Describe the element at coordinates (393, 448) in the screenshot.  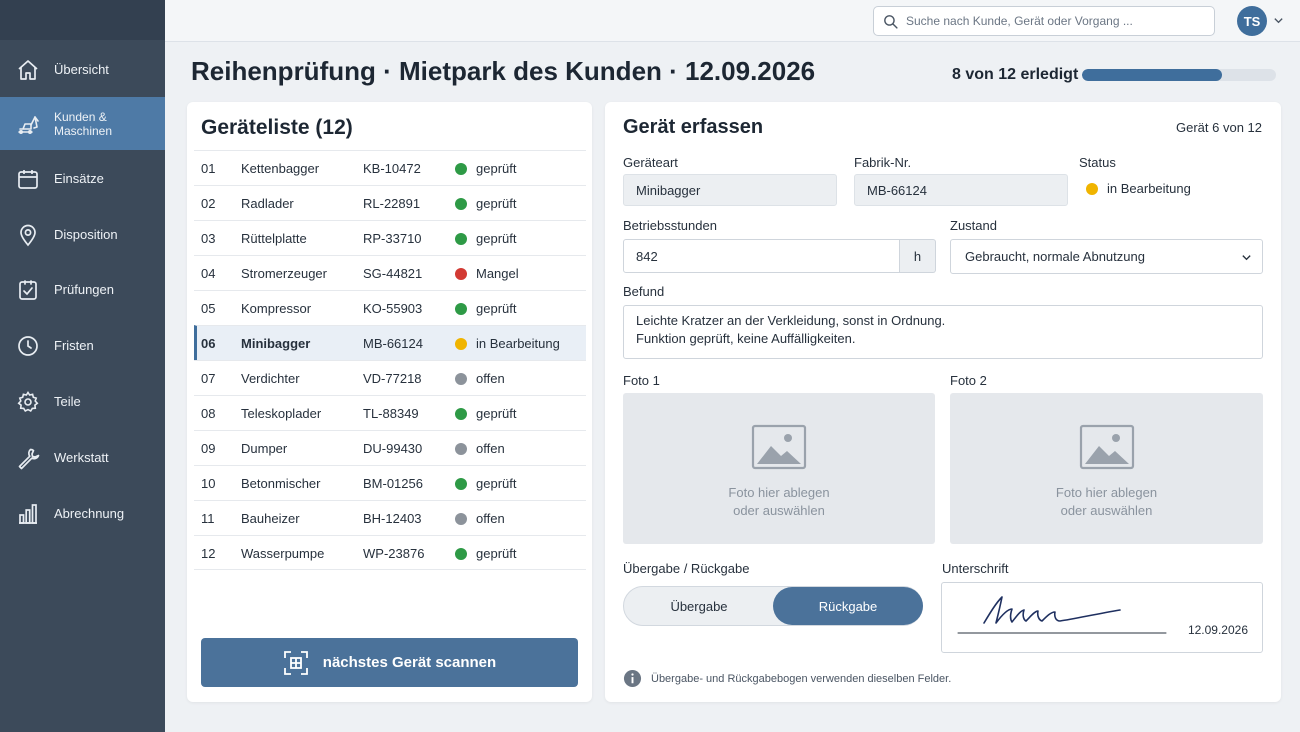
I see `row-device-id: DU-99430` at that location.